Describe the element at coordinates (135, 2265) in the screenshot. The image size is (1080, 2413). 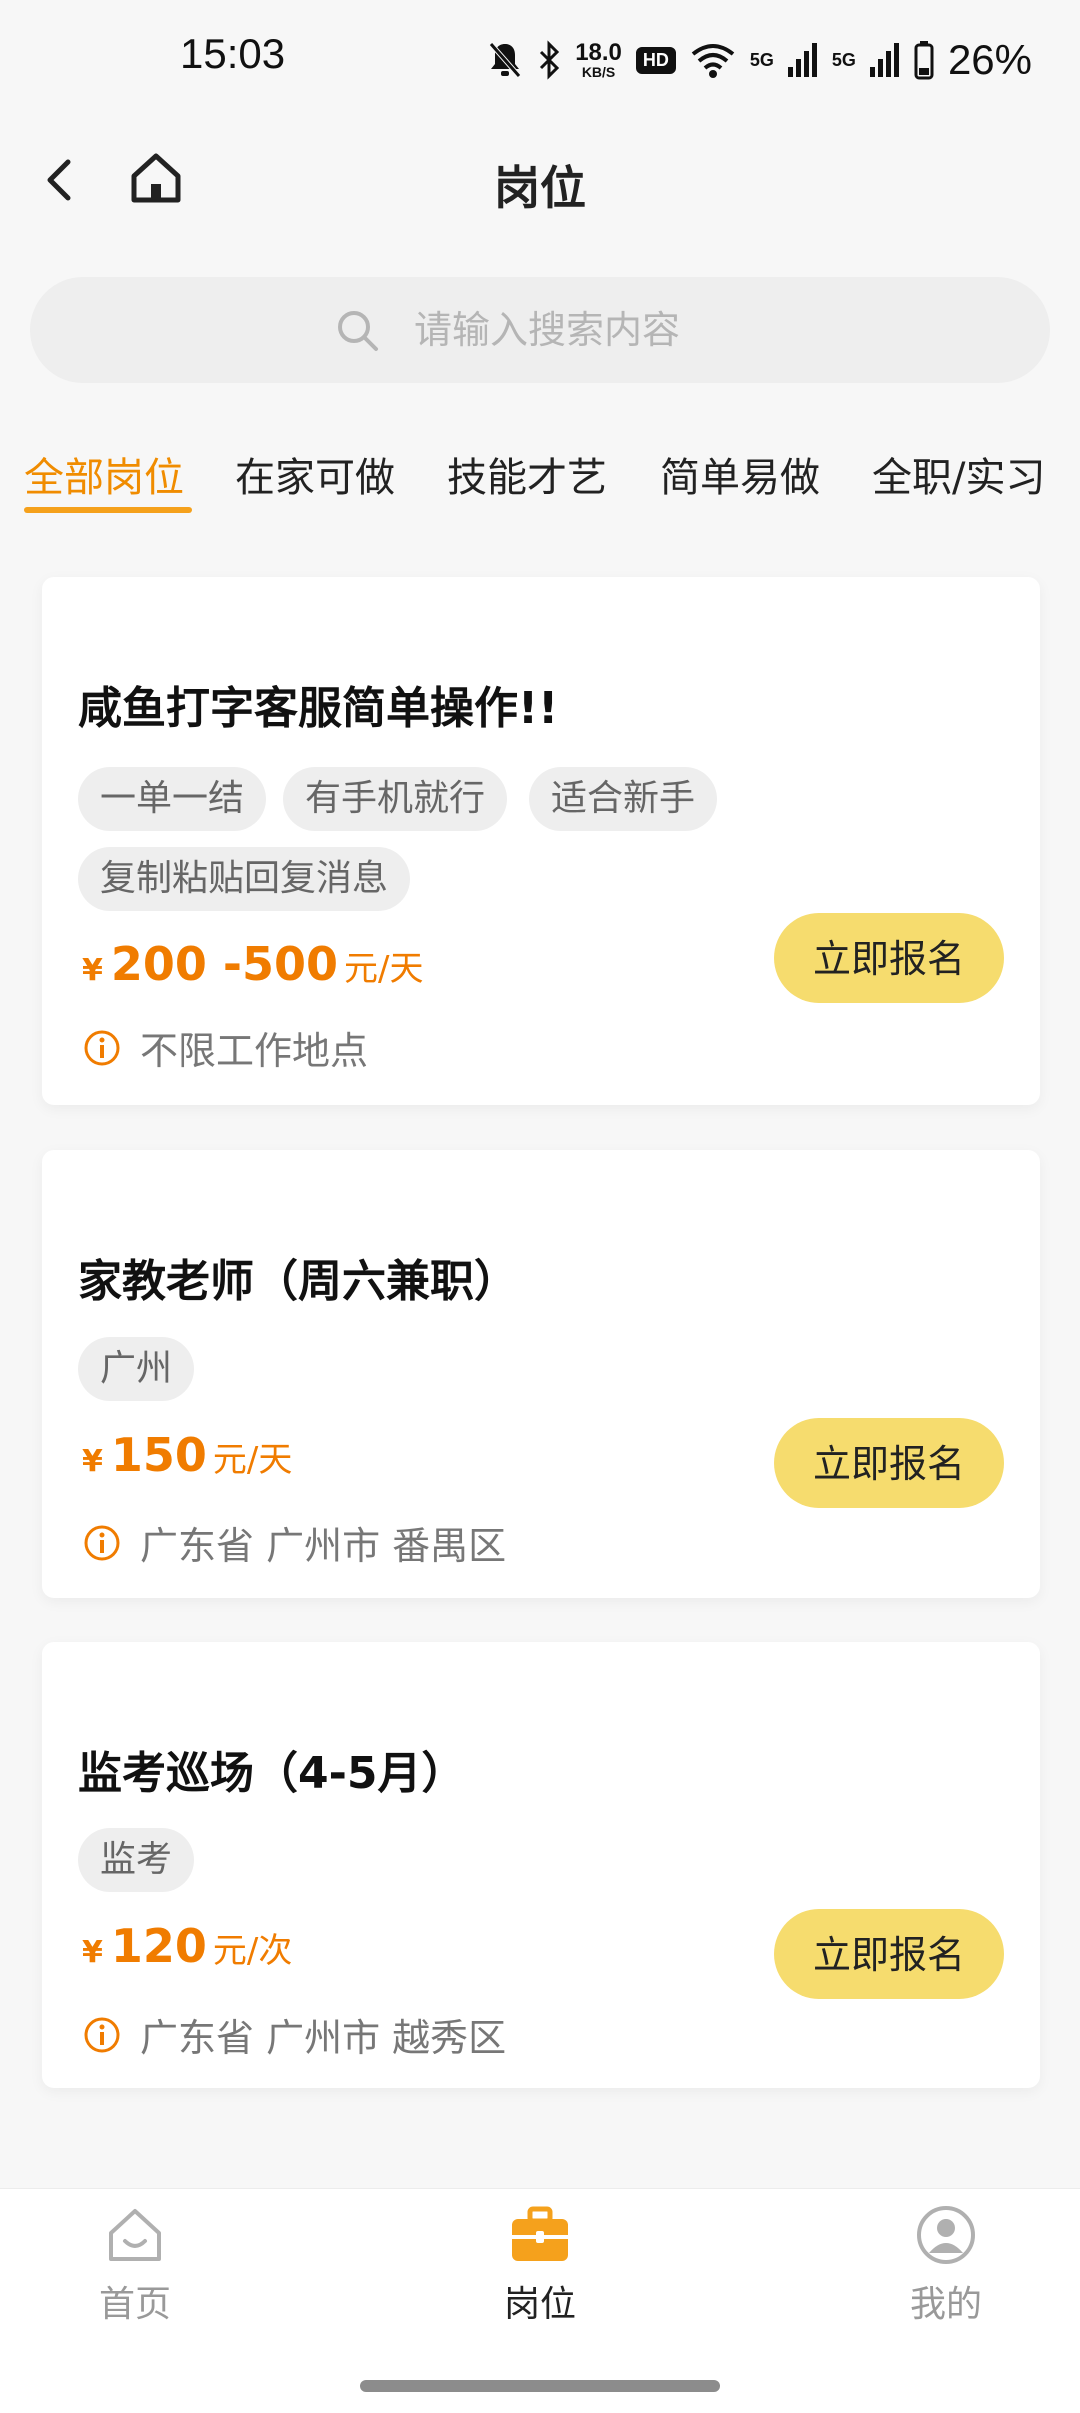
I see `nav-item-home: 首页` at that location.